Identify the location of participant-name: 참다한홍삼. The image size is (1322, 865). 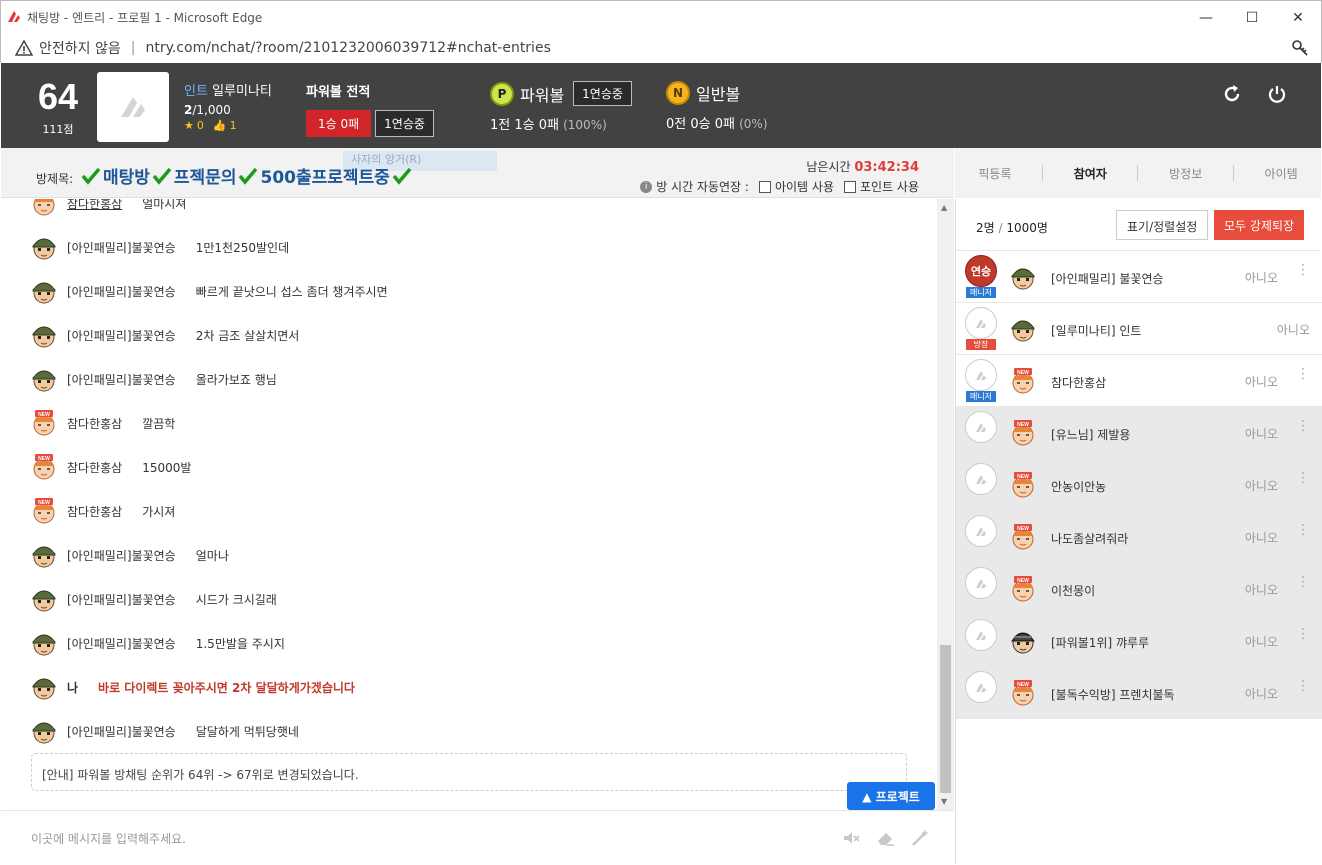
(1078, 382).